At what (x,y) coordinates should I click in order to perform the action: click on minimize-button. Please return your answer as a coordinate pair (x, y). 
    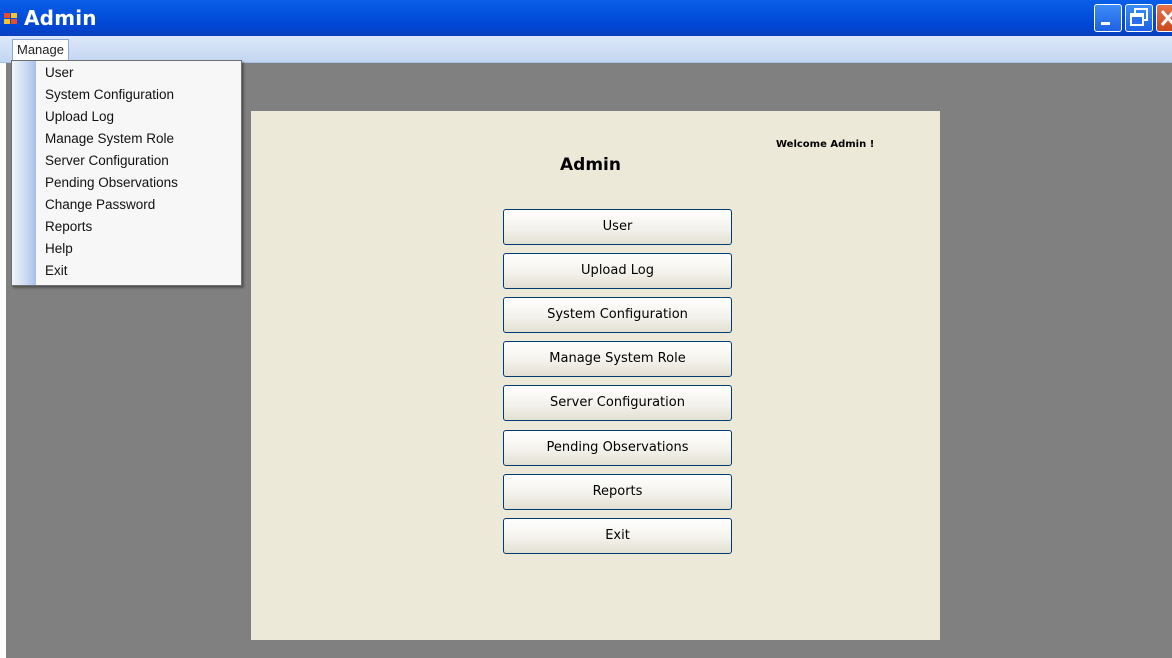
    Looking at the image, I should click on (1108, 18).